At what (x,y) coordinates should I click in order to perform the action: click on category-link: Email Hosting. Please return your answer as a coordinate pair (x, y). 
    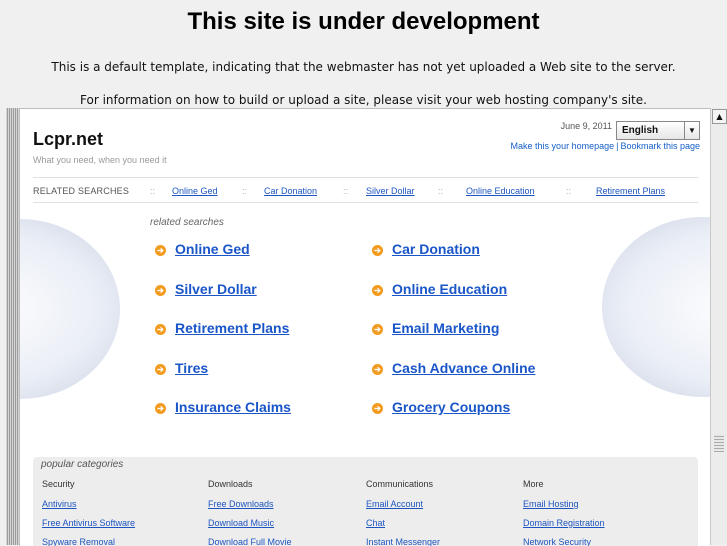
    Looking at the image, I should click on (564, 508).